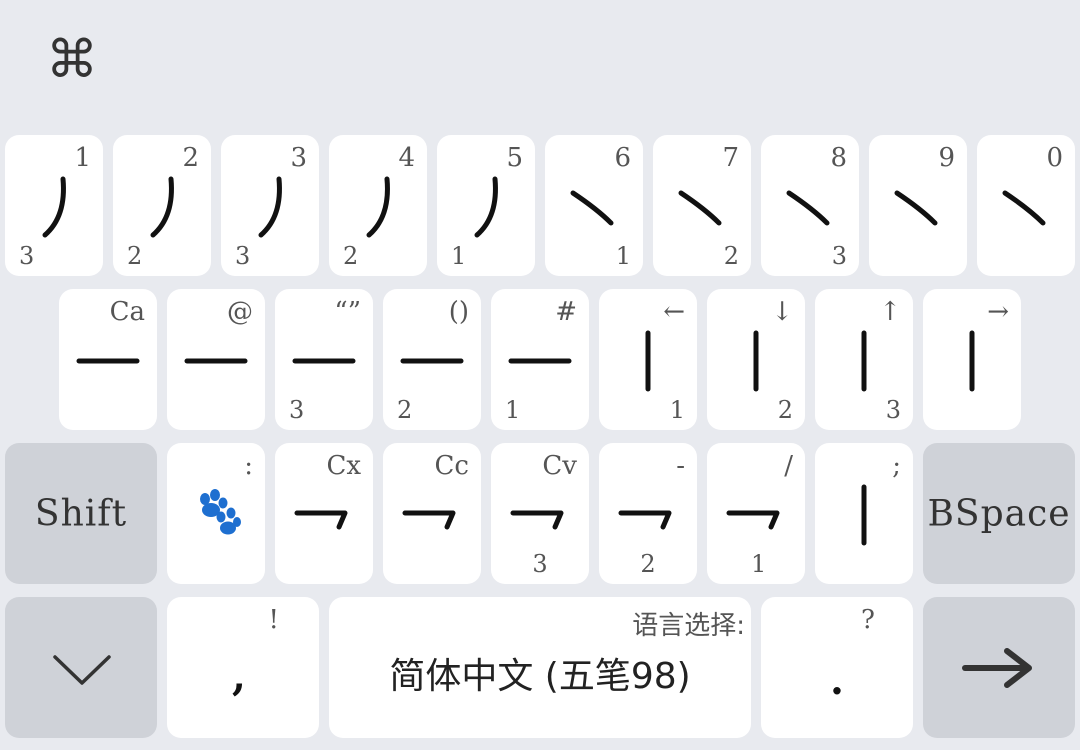  Describe the element at coordinates (273, 620) in the screenshot. I see `key-superscript: !` at that location.